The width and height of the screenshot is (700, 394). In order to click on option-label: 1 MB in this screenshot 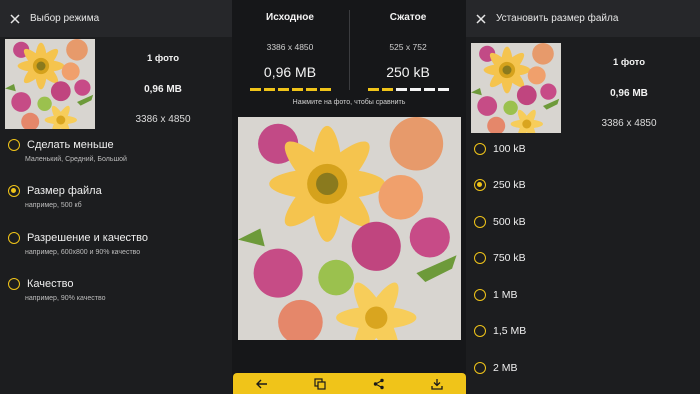, I will do `click(505, 295)`.